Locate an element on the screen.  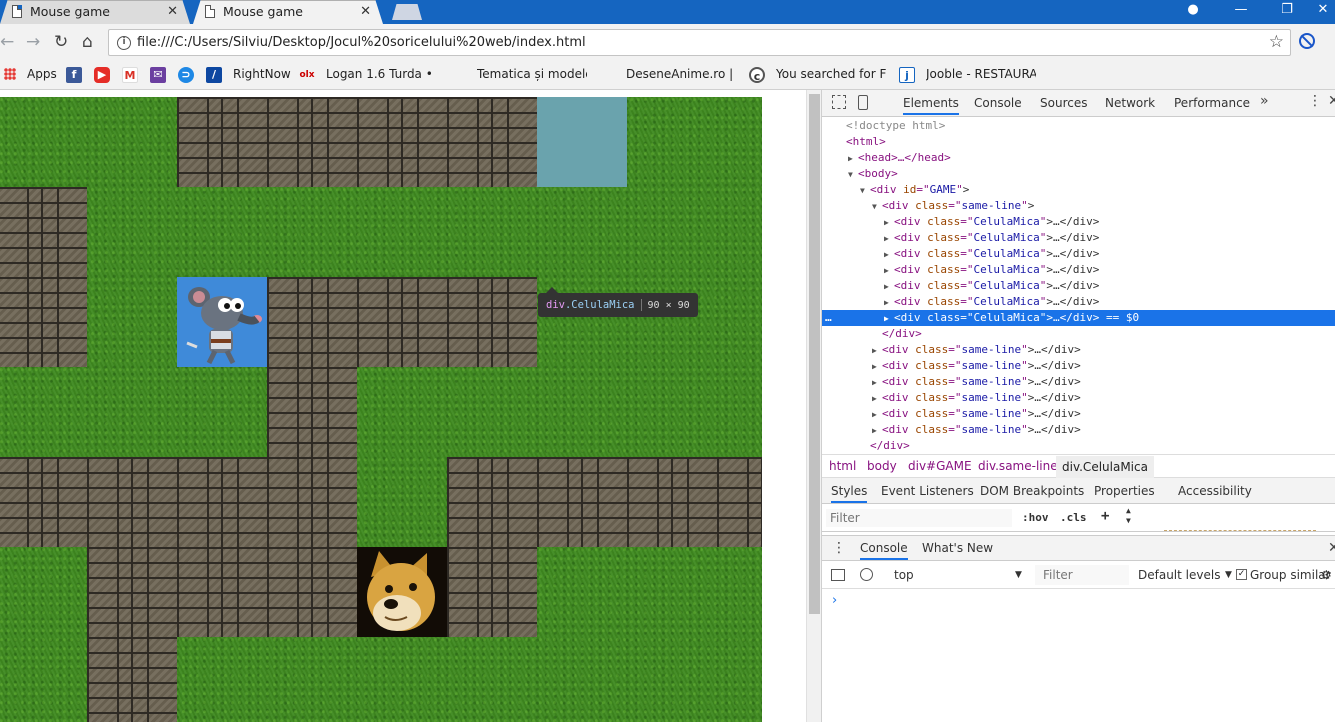
youtube-icon: ▶ is located at coordinates (102, 75).